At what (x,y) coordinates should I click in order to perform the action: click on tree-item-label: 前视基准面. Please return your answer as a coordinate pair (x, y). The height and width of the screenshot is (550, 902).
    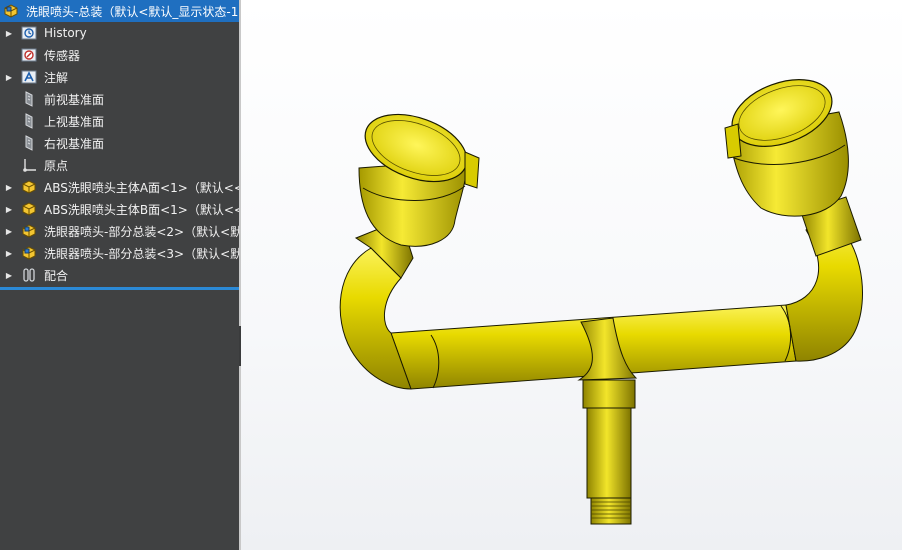
    Looking at the image, I should click on (74, 99).